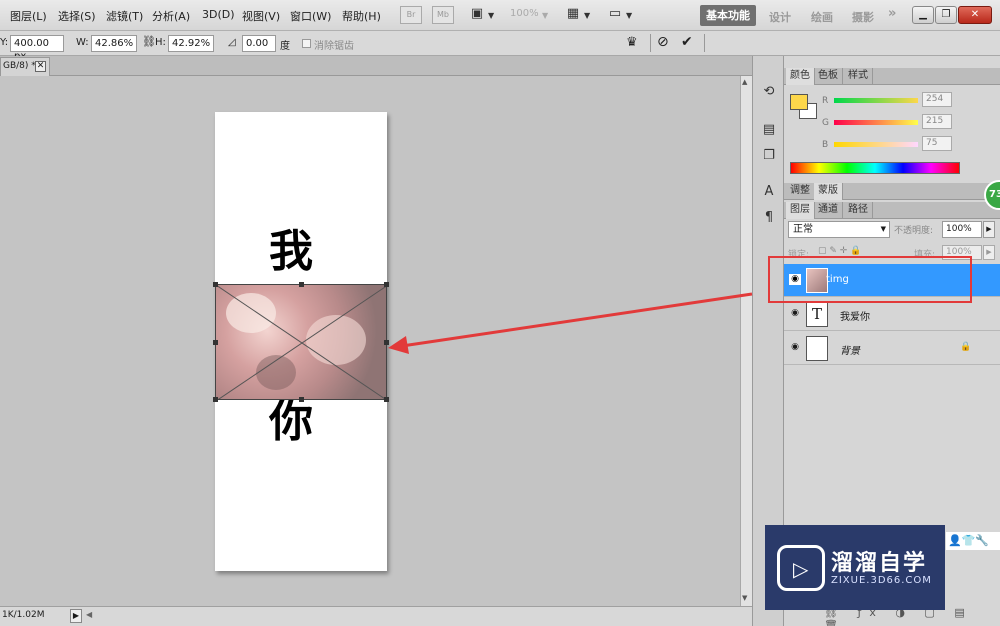  What do you see at coordinates (839, 251) in the screenshot?
I see `lock-icons: ▢ ✎ ✛ 🔒` at bounding box center [839, 251].